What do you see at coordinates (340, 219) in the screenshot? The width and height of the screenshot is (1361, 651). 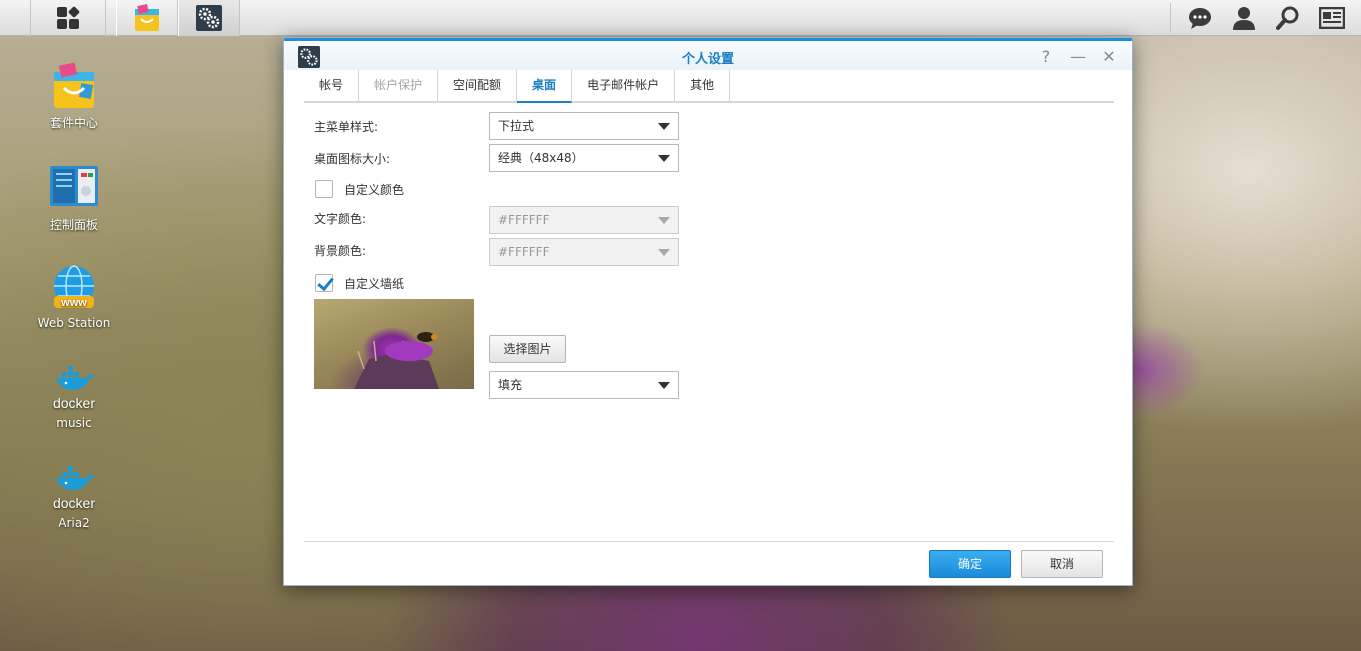 I see `text-color-label: 文字颜色:` at bounding box center [340, 219].